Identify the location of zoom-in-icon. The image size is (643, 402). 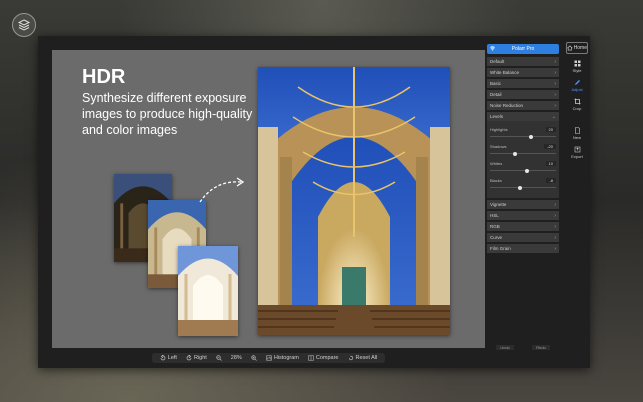
(254, 358).